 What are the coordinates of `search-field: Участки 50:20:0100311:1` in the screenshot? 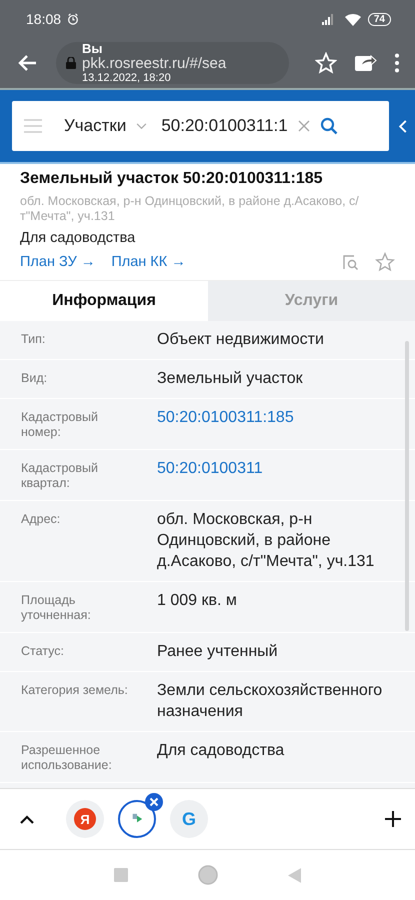 It's located at (200, 126).